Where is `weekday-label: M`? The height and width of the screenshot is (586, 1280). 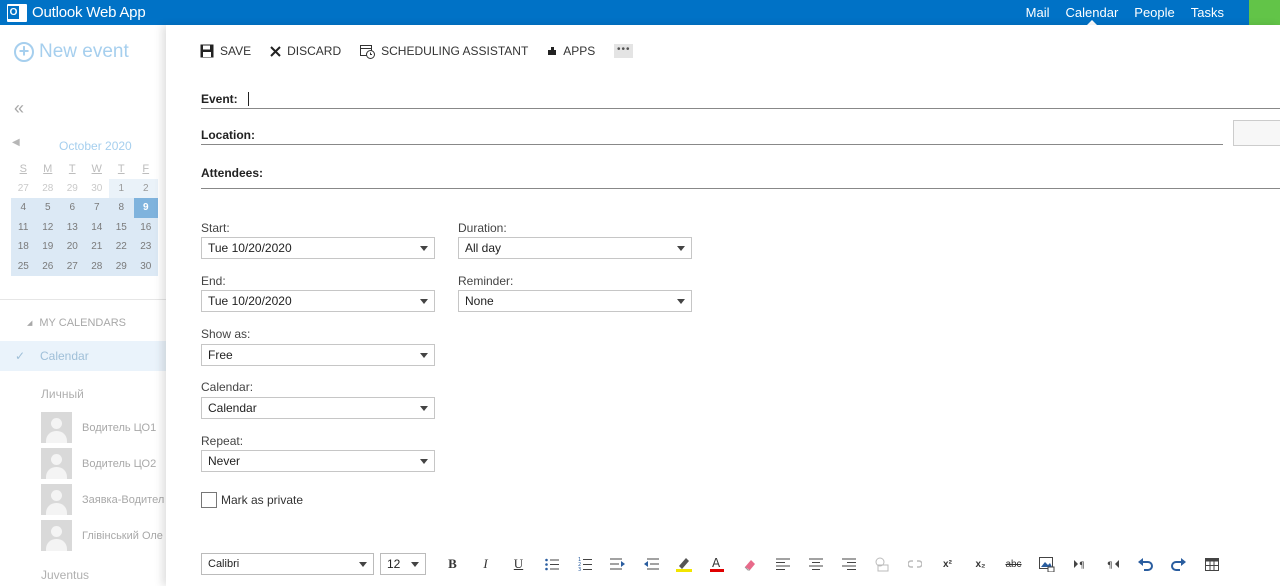 weekday-label: M is located at coordinates (48, 168).